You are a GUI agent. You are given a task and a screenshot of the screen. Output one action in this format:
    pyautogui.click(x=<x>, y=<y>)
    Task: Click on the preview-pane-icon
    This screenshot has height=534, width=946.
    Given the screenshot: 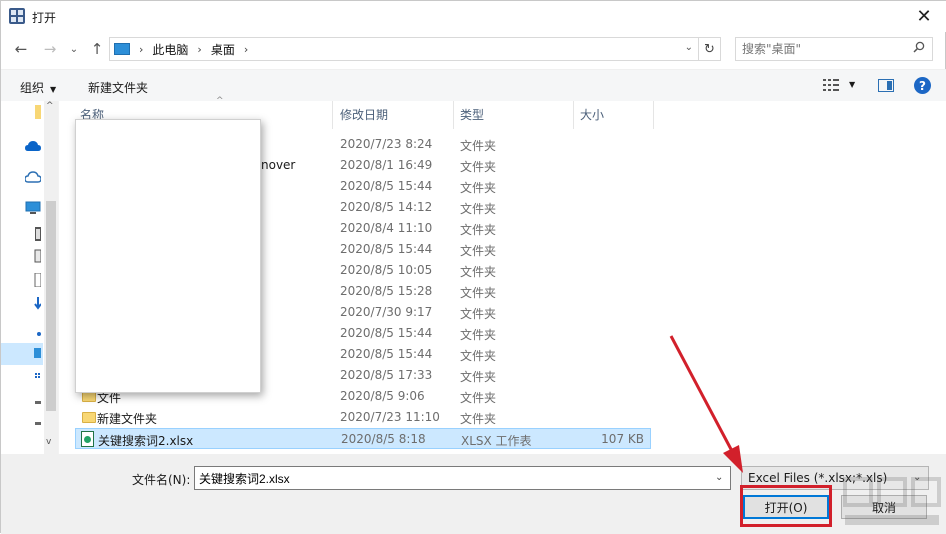 What is the action you would take?
    pyautogui.click(x=886, y=85)
    